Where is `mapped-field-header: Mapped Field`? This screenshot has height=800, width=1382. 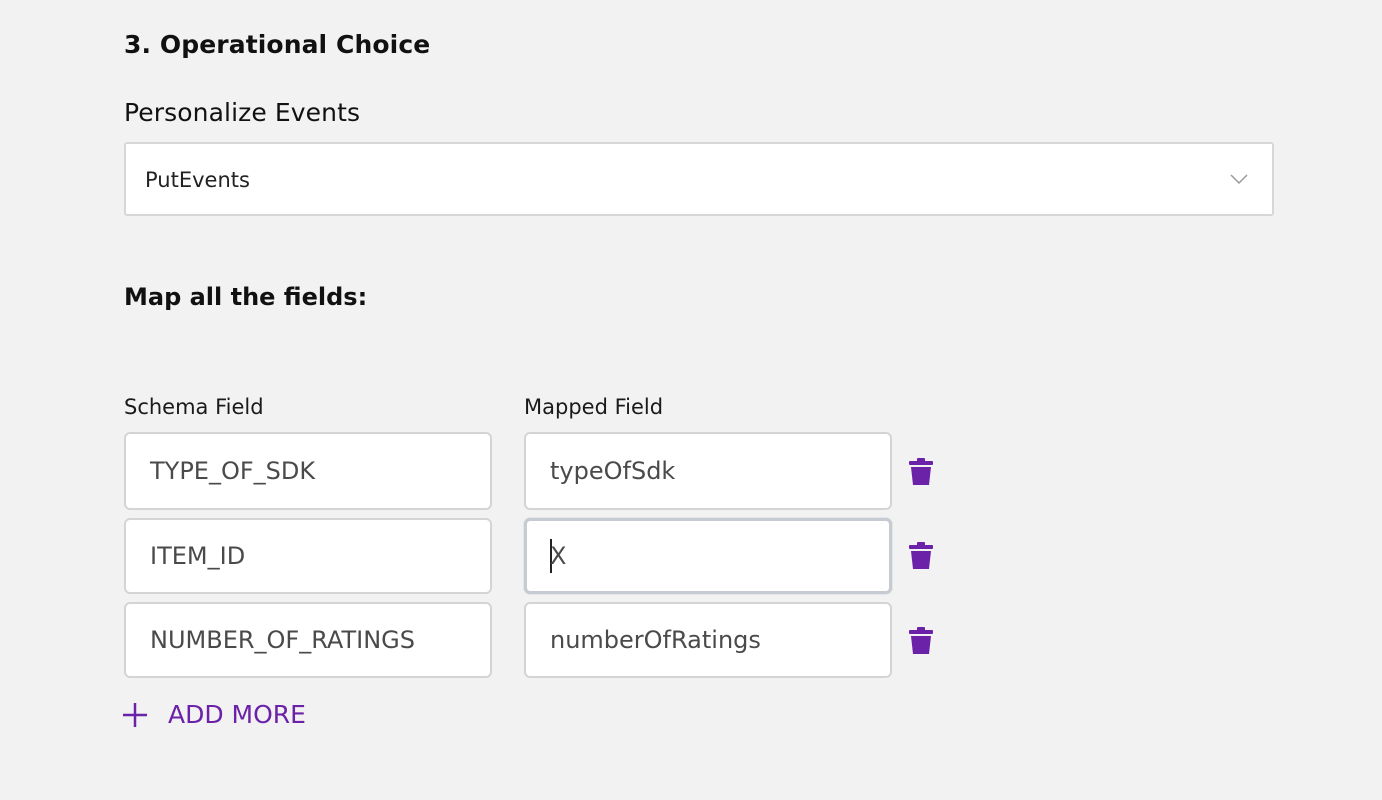
mapped-field-header: Mapped Field is located at coordinates (594, 407).